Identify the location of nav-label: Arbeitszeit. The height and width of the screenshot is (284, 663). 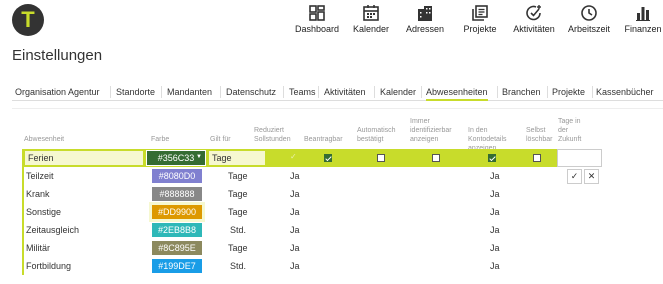
(589, 29).